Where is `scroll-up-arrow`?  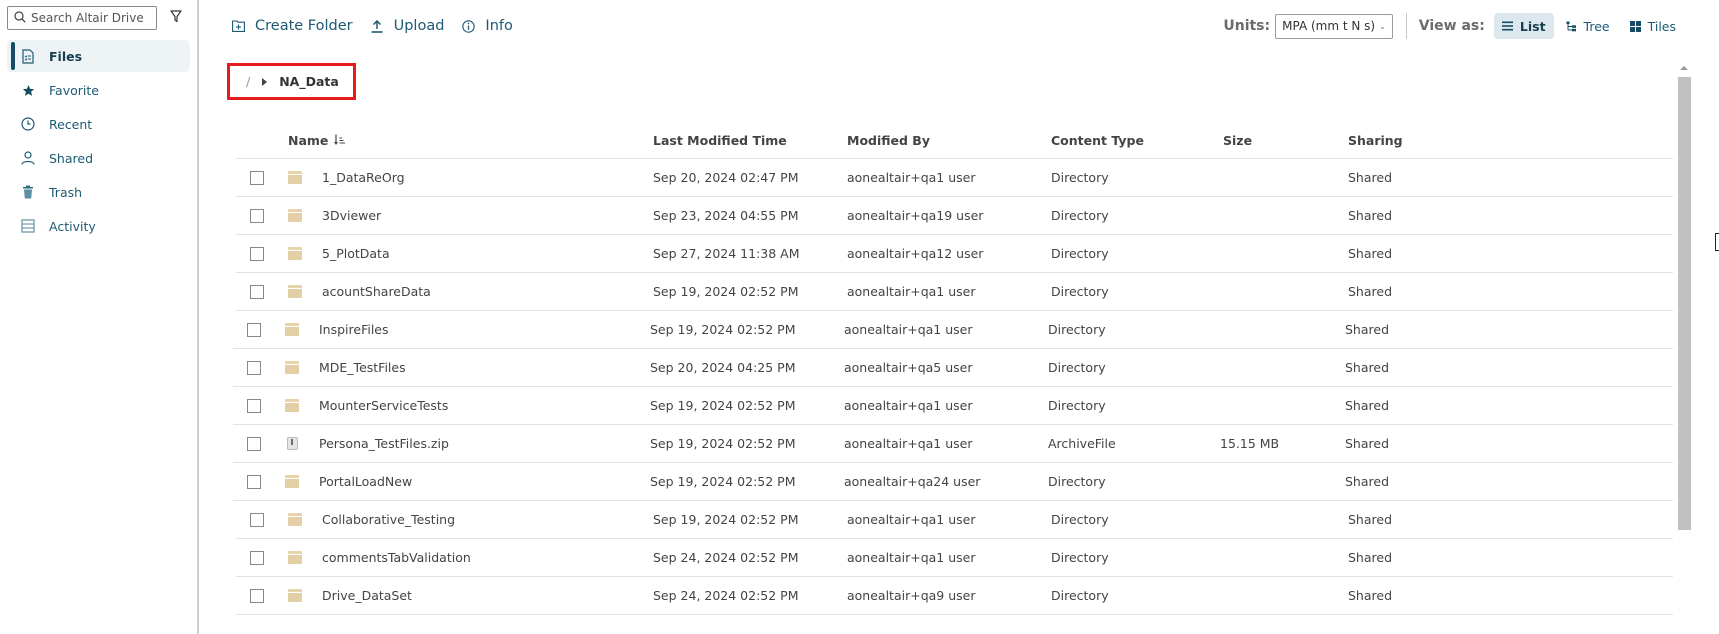 scroll-up-arrow is located at coordinates (1684, 68).